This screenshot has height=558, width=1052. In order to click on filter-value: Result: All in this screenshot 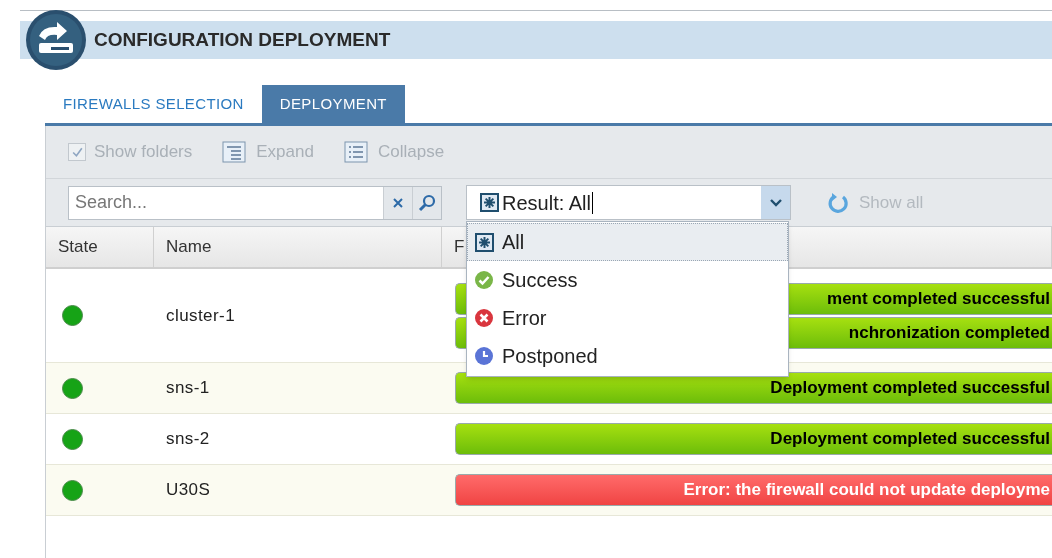, I will do `click(547, 202)`.